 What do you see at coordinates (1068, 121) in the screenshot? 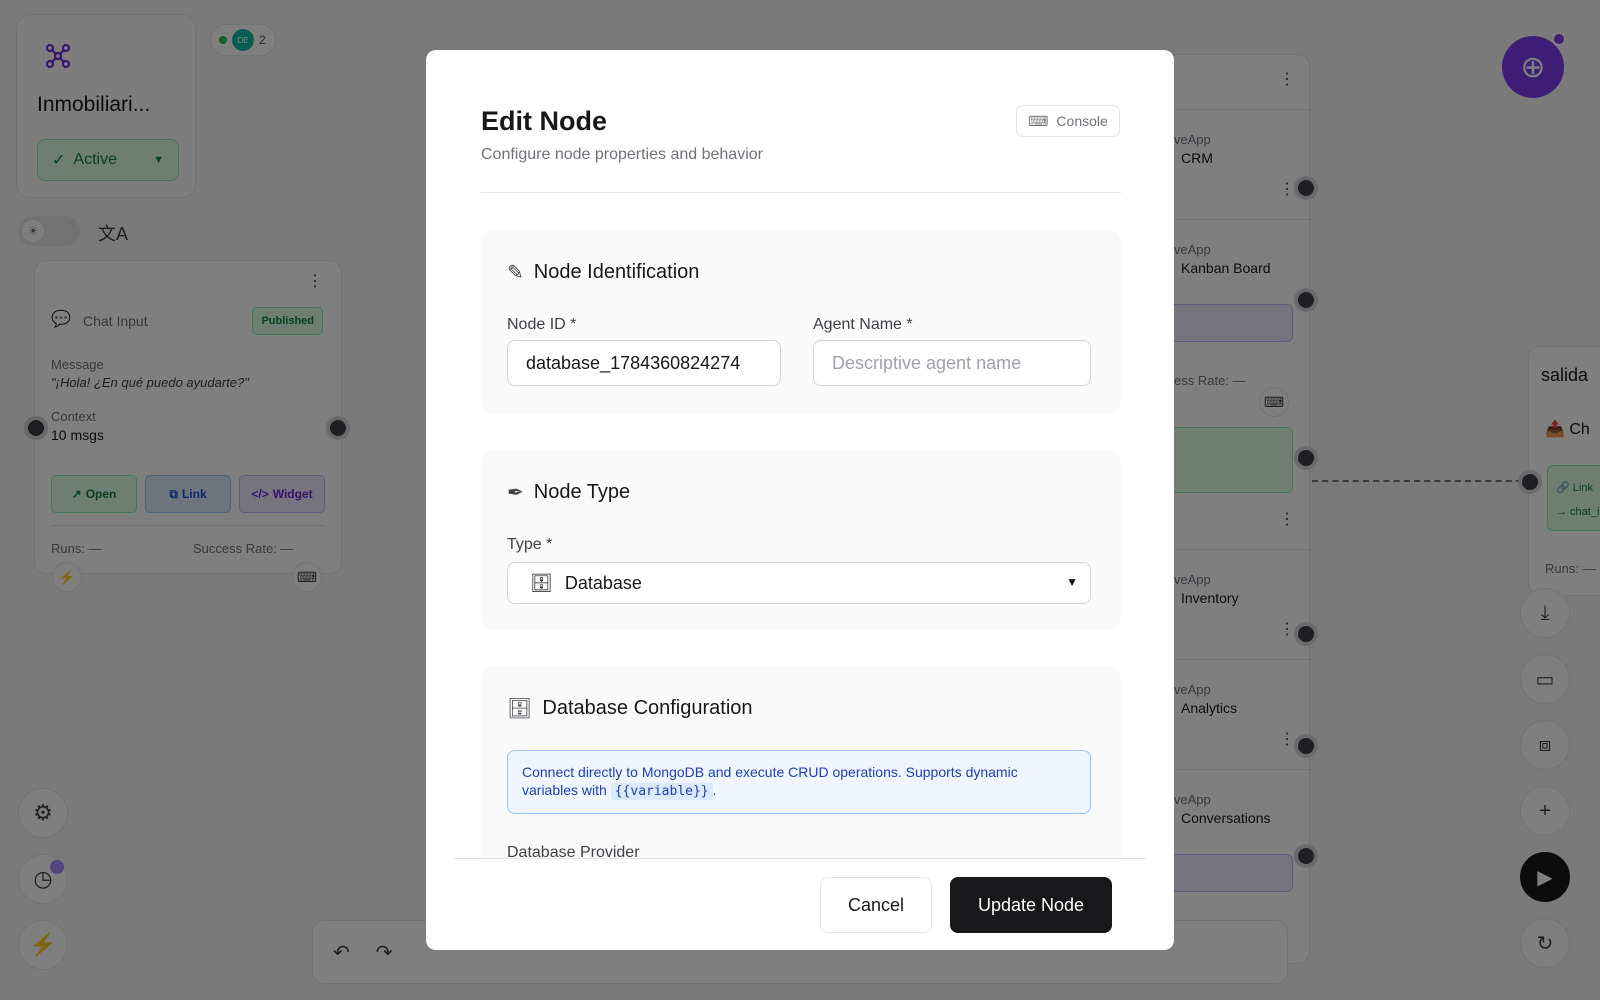
I see `console-button: ⌨ Console` at bounding box center [1068, 121].